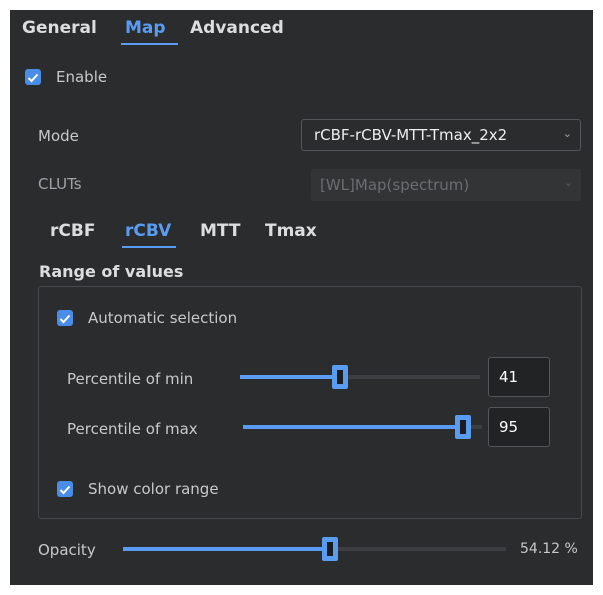 The image size is (603, 595). Describe the element at coordinates (519, 427) in the screenshot. I see `percentile-max-input: 95` at that location.